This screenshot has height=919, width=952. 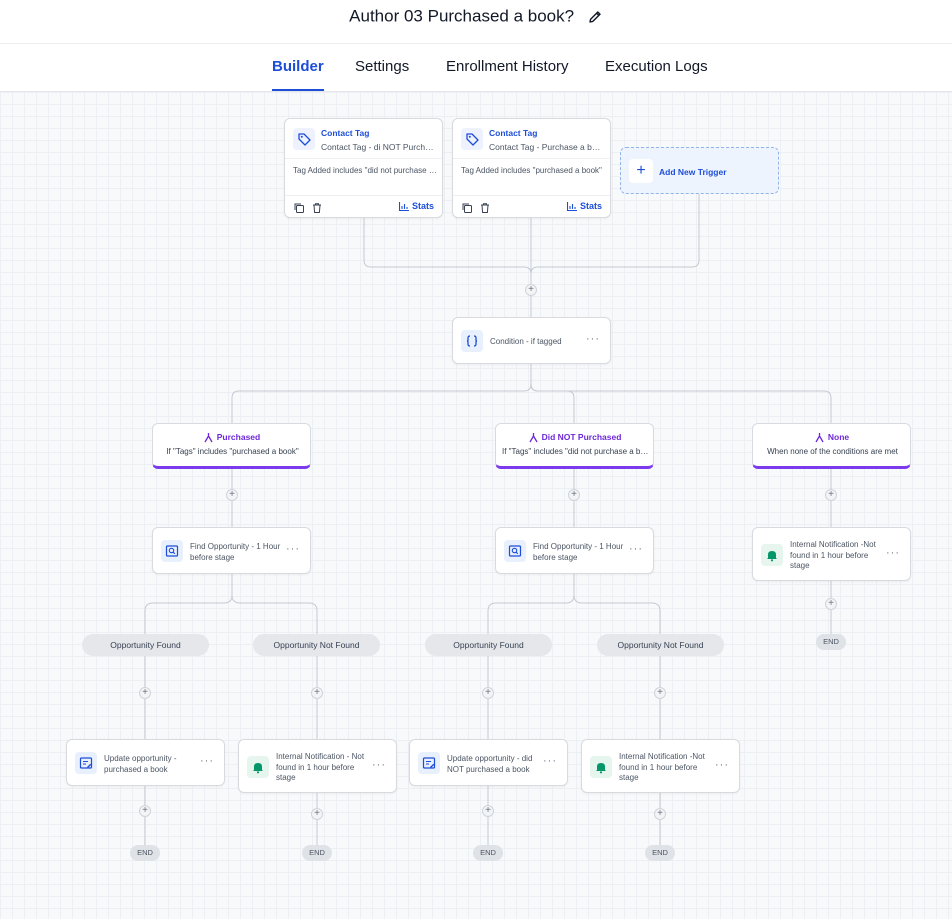 I want to click on action-label: Update opportunity - purchased a book, so click(x=140, y=764).